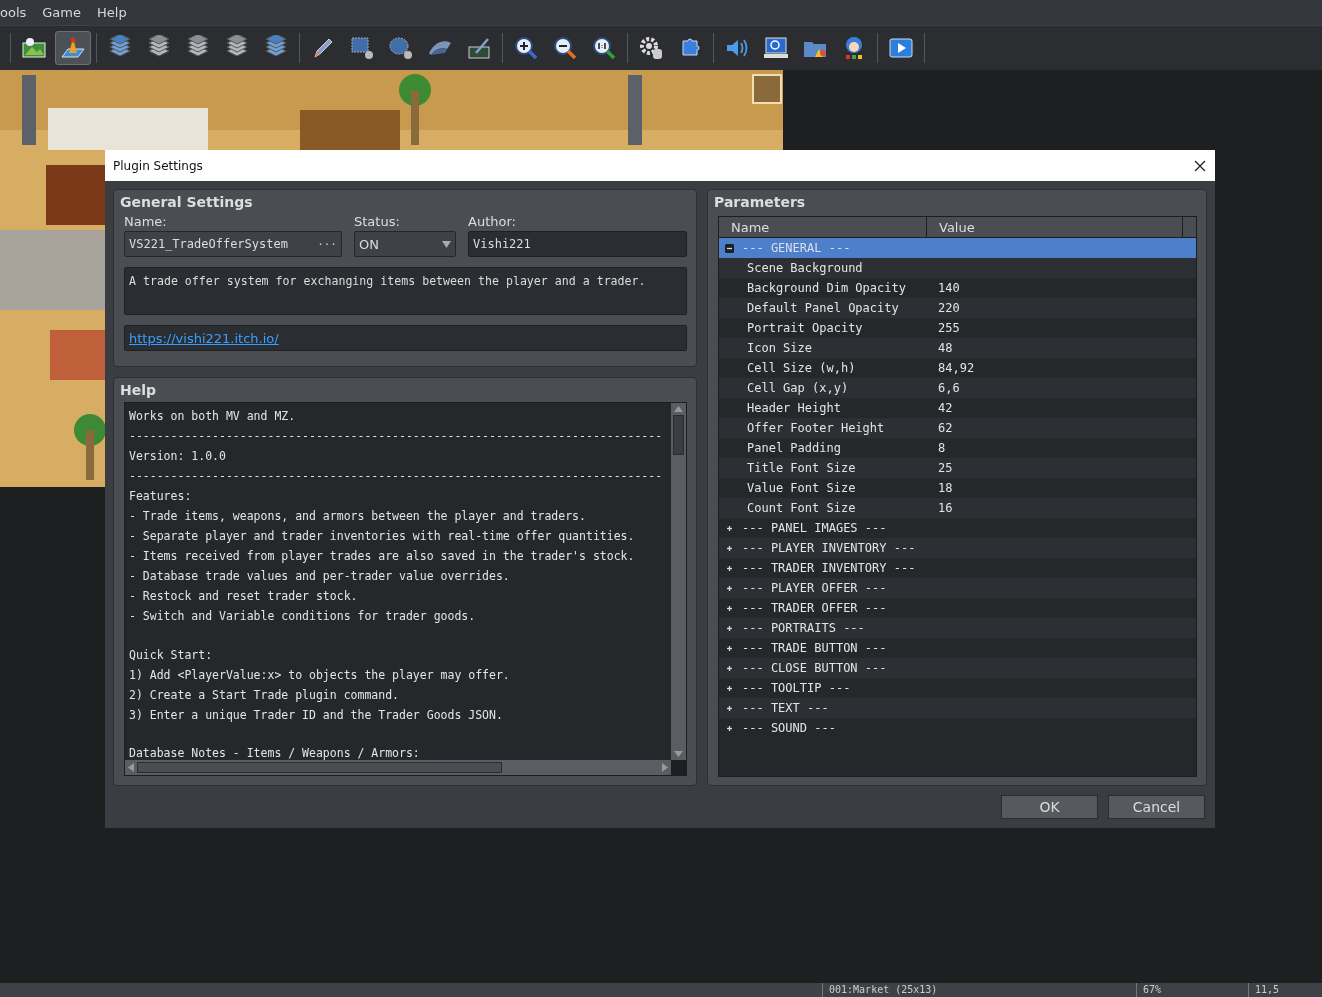 This screenshot has height=997, width=1322. I want to click on tree-row: --- TOOLTIP ---, so click(957, 688).